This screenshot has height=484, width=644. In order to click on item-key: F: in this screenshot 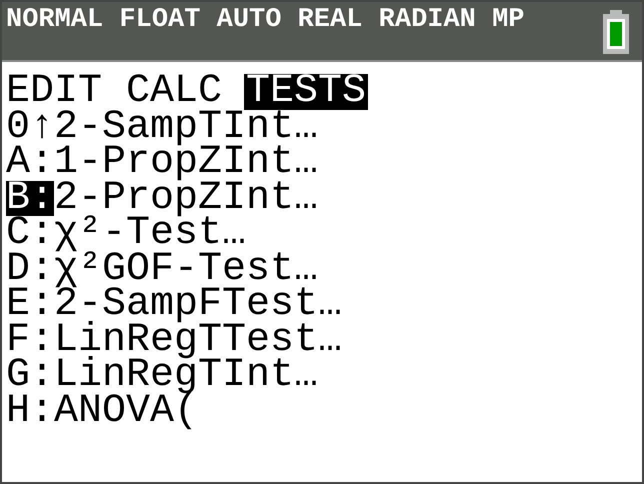, I will do `click(30, 340)`.